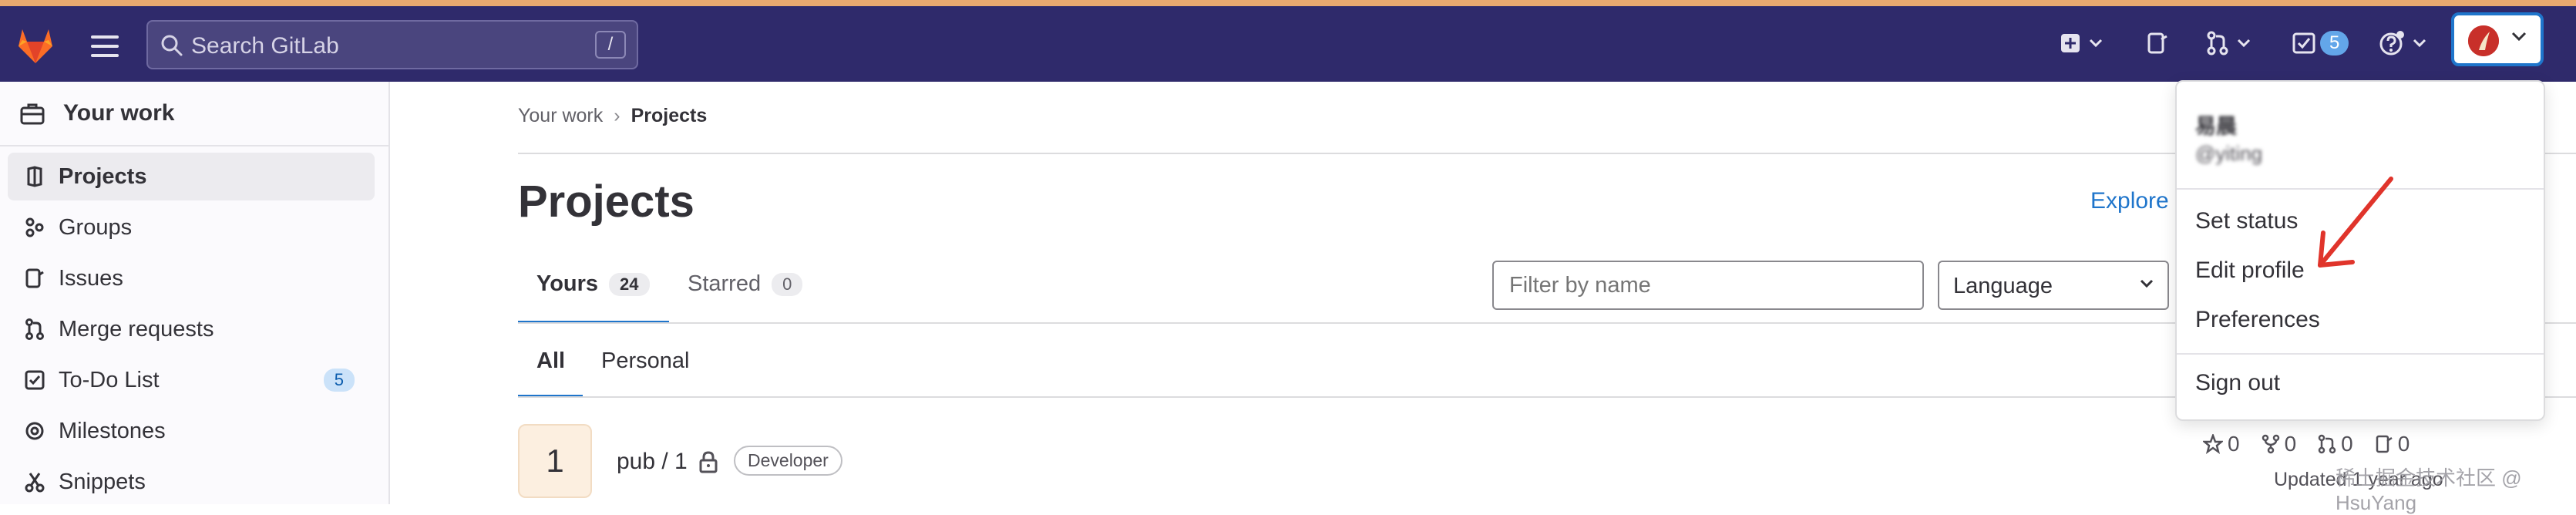 The image size is (2576, 515). Describe the element at coordinates (567, 283) in the screenshot. I see `tab-label: Yours` at that location.